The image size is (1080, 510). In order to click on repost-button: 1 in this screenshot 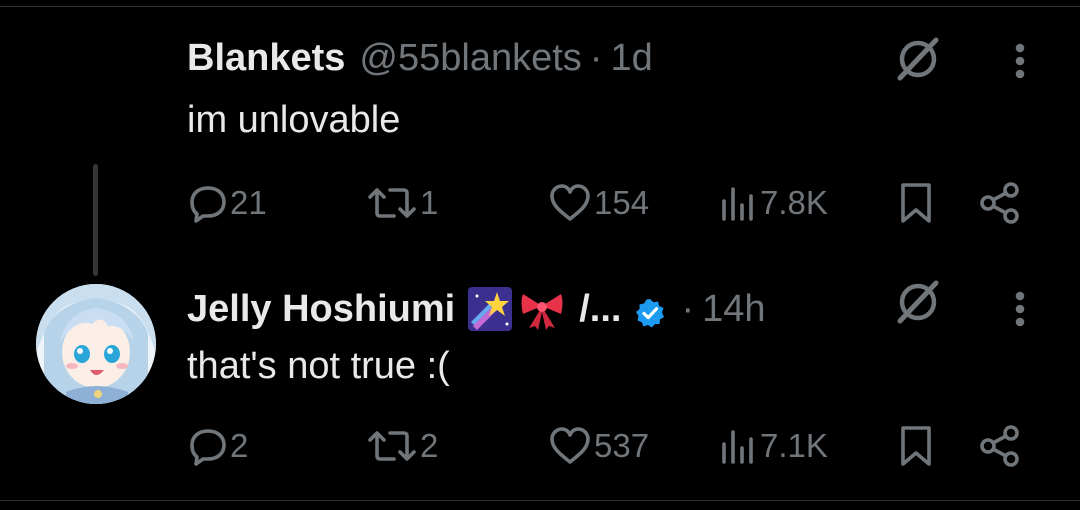, I will do `click(402, 203)`.